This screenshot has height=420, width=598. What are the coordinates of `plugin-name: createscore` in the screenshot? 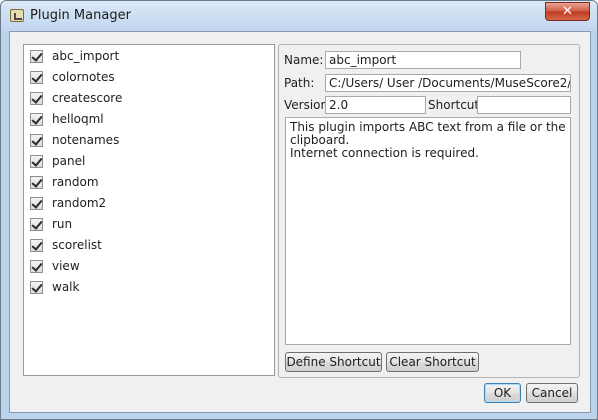 It's located at (87, 98).